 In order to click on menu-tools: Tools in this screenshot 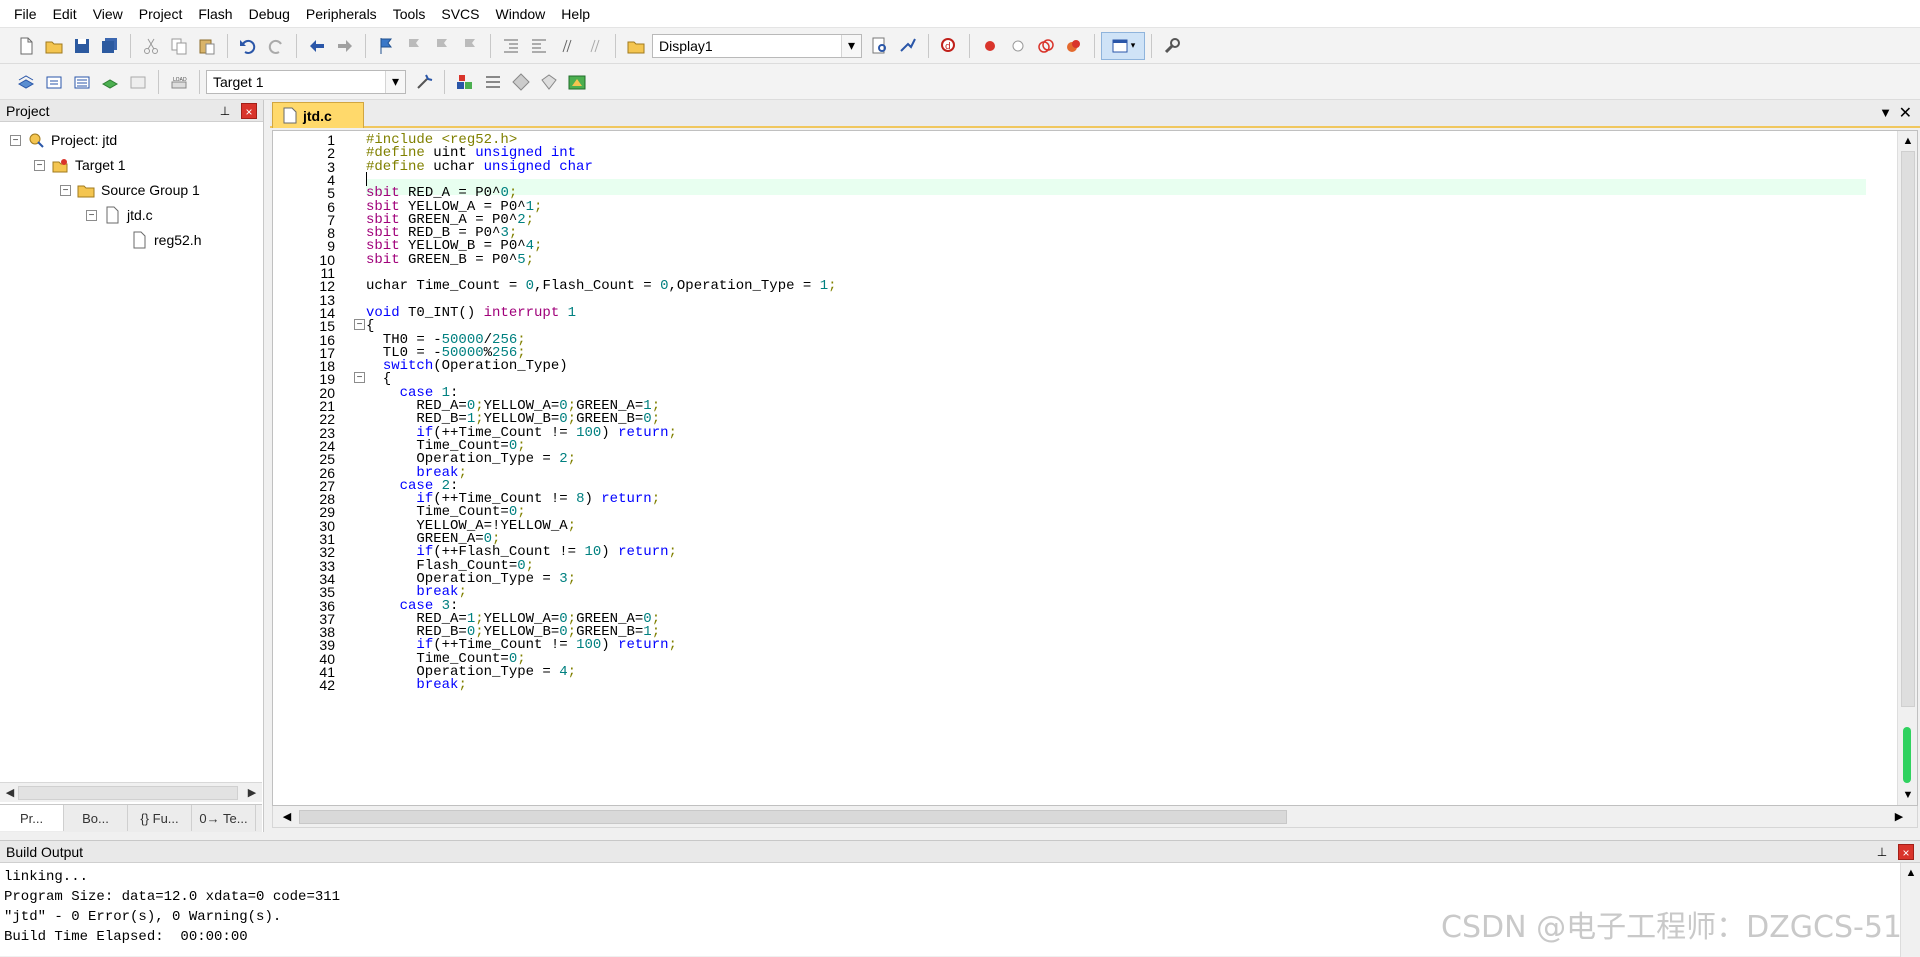, I will do `click(409, 14)`.